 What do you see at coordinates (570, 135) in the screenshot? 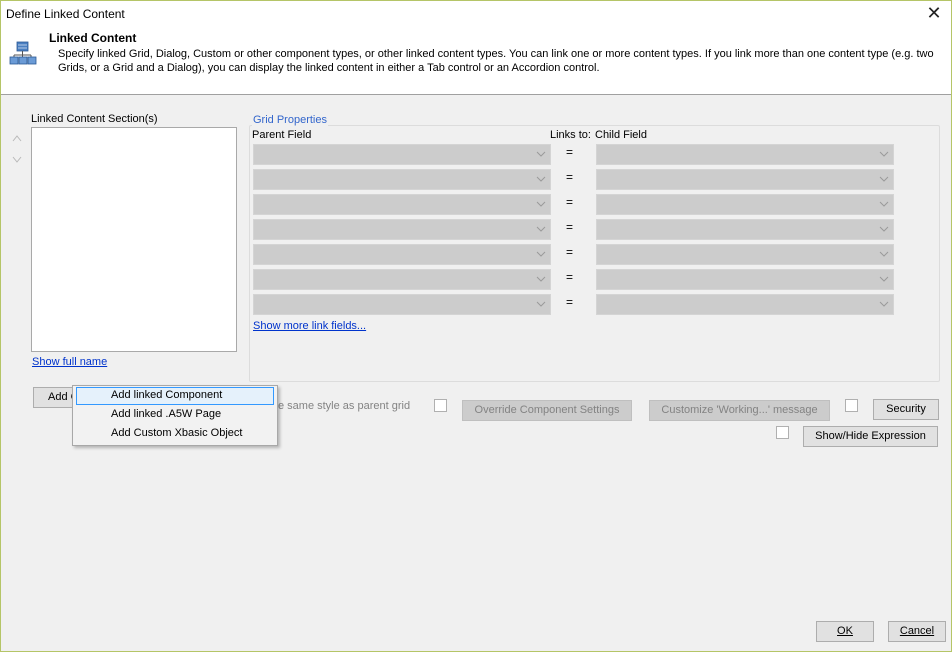
I see `links-to-header: Links to:` at bounding box center [570, 135].